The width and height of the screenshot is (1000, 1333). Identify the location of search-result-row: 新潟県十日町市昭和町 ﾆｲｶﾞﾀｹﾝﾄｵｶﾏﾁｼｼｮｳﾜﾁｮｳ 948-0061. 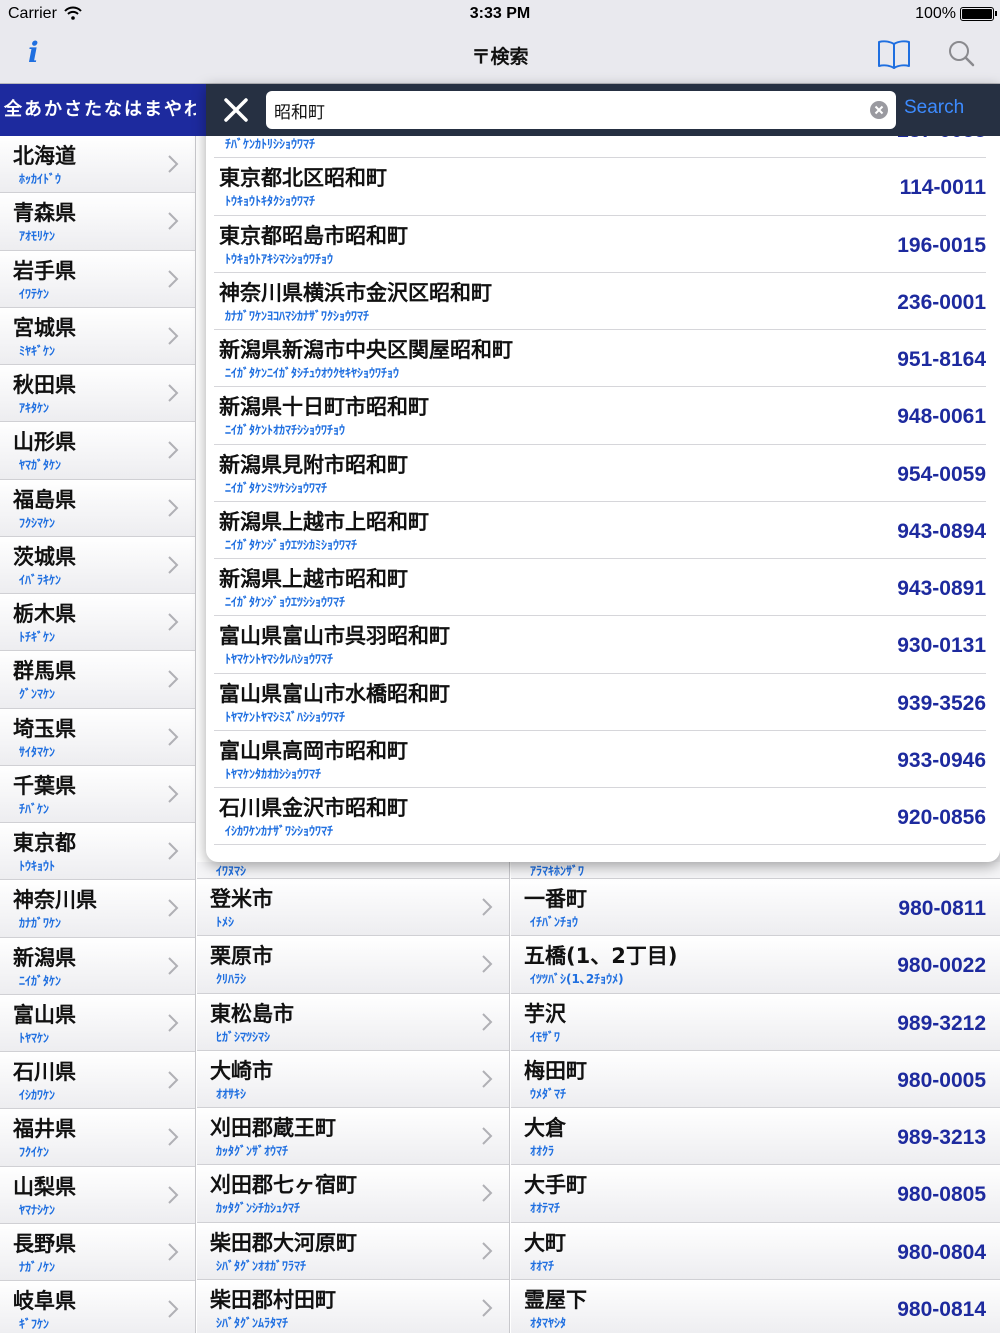
(600, 416).